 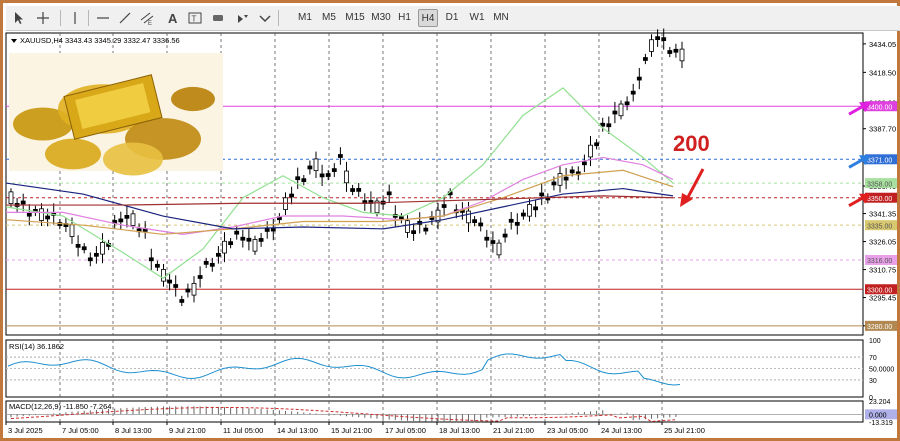 What do you see at coordinates (882, 214) in the screenshot?
I see `price-axis-label: 3341.35` at bounding box center [882, 214].